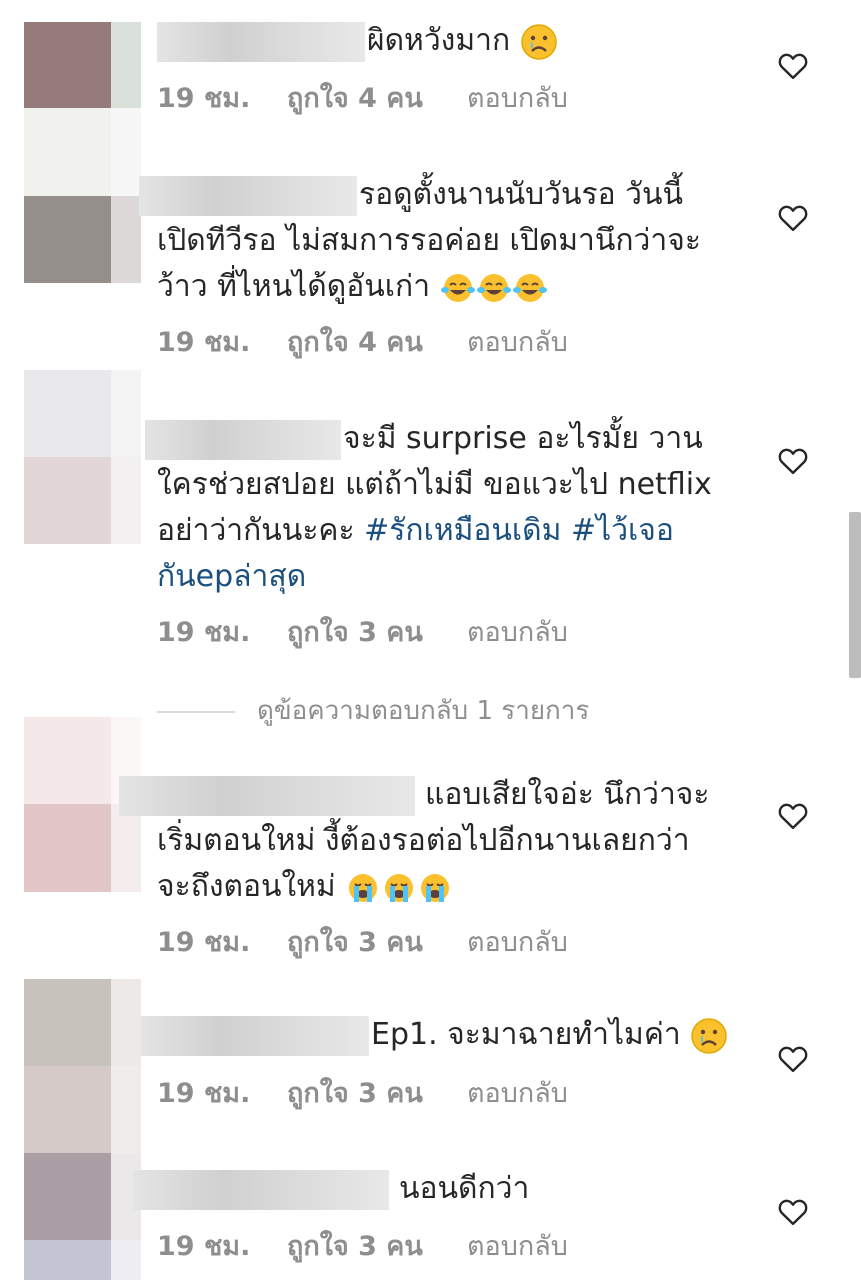 The image size is (861, 1280). What do you see at coordinates (445, 1189) in the screenshot?
I see `comment-text: นอนดีกว่า` at bounding box center [445, 1189].